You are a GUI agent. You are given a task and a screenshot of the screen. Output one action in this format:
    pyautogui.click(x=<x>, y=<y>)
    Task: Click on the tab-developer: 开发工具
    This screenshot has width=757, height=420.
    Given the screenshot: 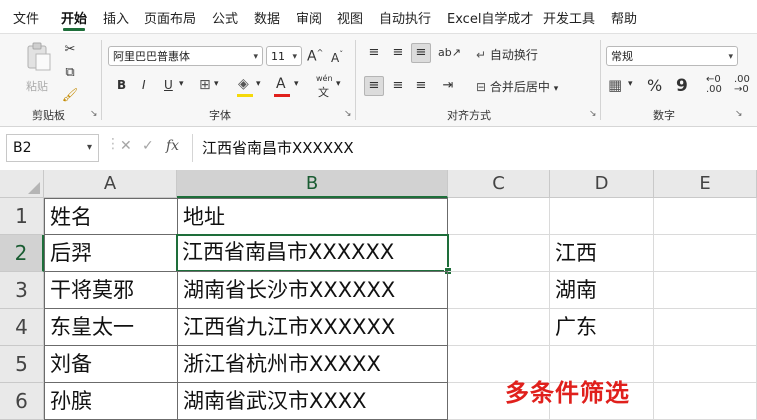 What is the action you would take?
    pyautogui.click(x=569, y=16)
    